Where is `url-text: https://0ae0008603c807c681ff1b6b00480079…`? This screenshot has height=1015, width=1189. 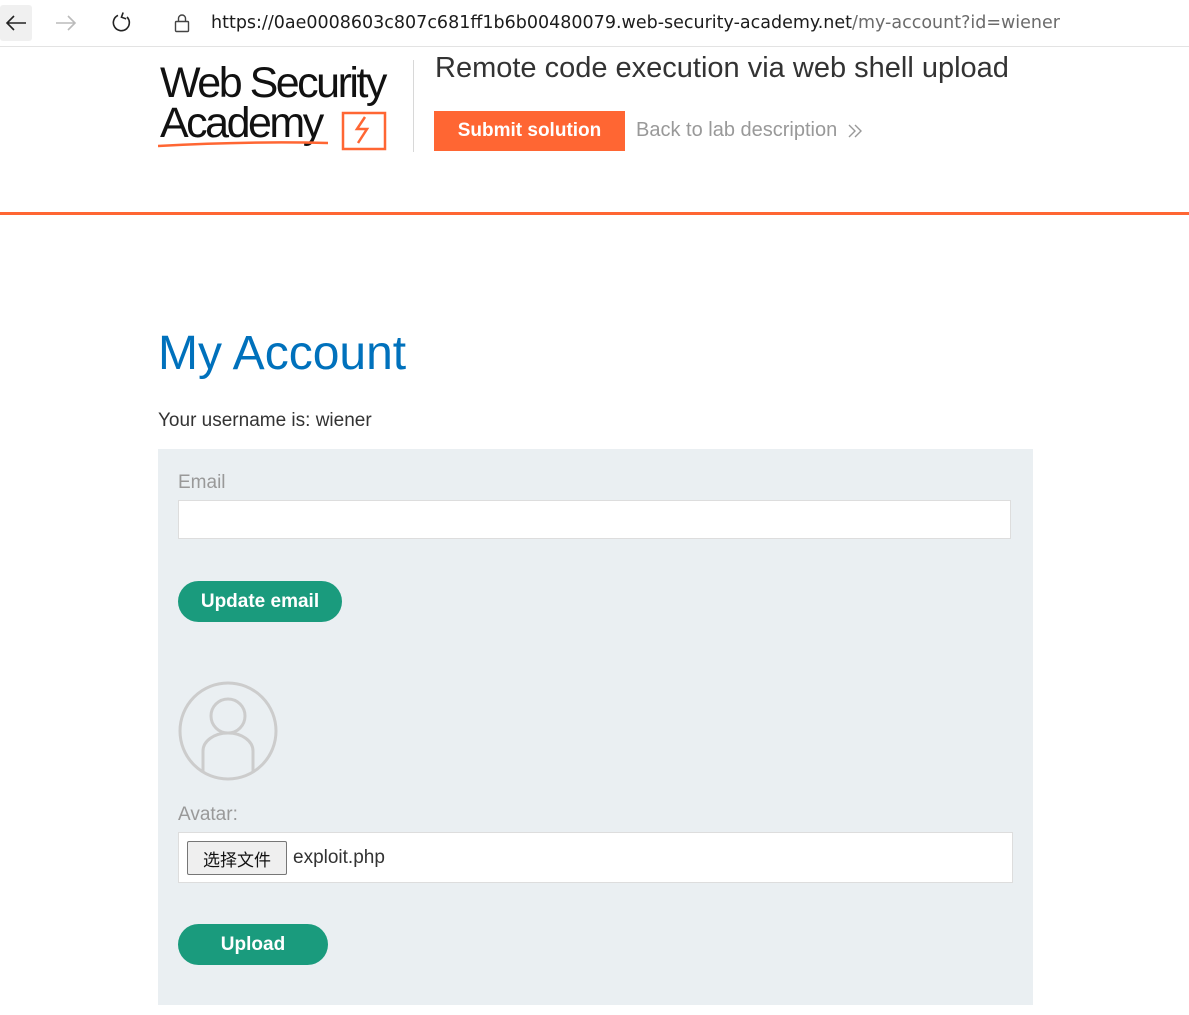
url-text: https://0ae0008603c807c681ff1b6b00480079… is located at coordinates (635, 23).